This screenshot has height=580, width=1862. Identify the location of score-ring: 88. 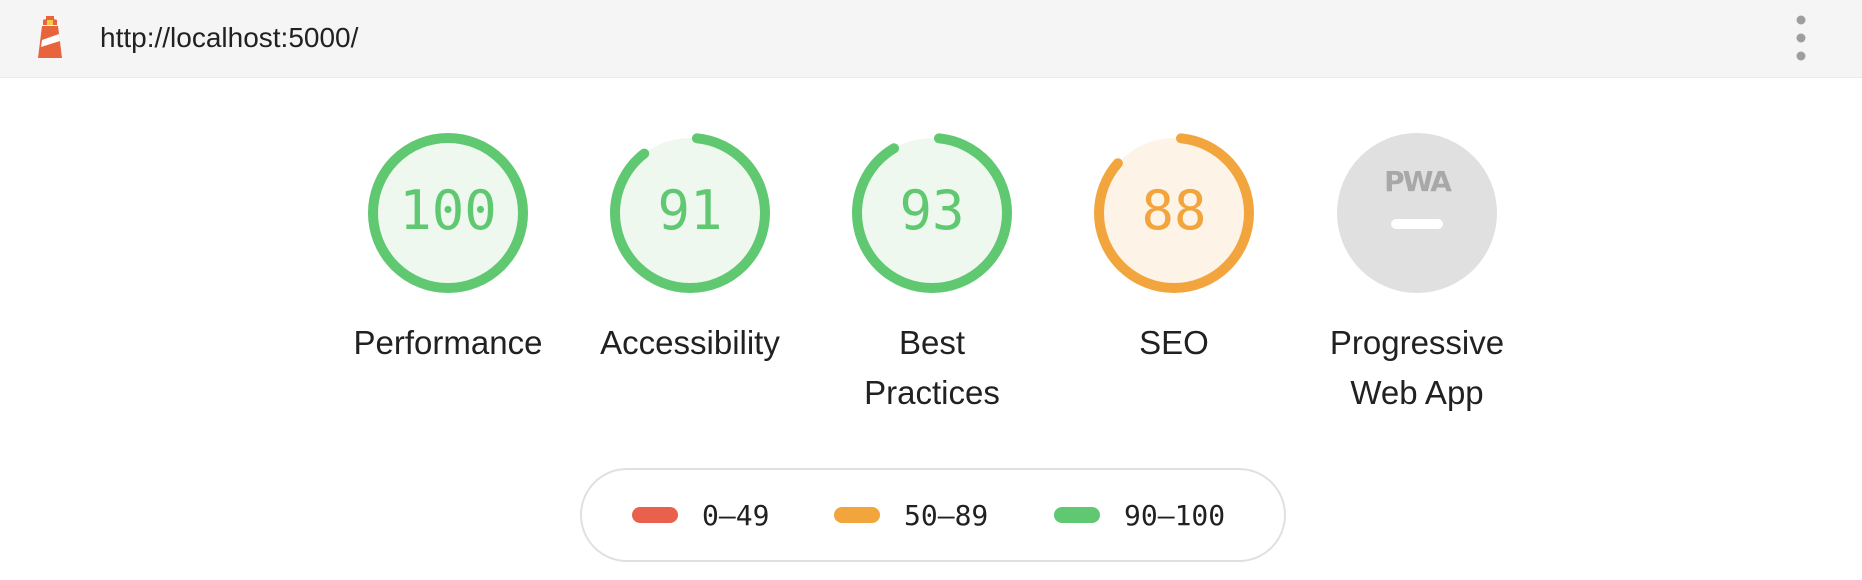
(1174, 213).